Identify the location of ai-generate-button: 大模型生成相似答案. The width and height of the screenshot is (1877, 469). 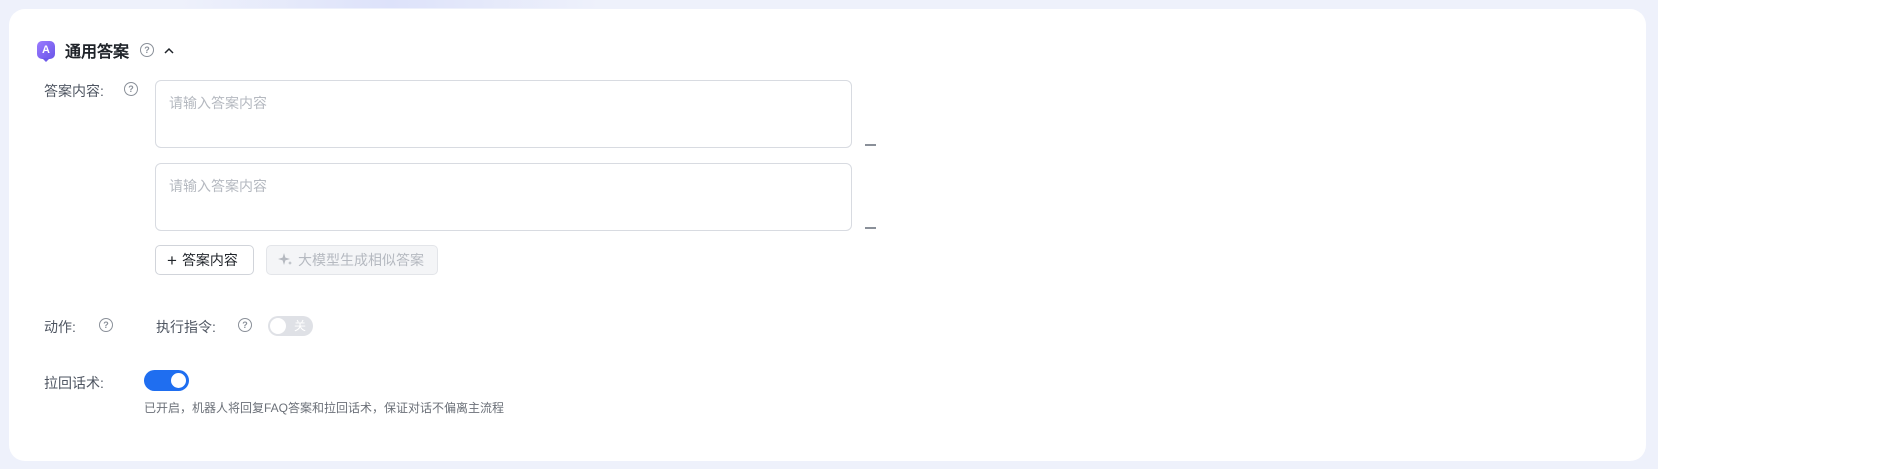
(352, 260).